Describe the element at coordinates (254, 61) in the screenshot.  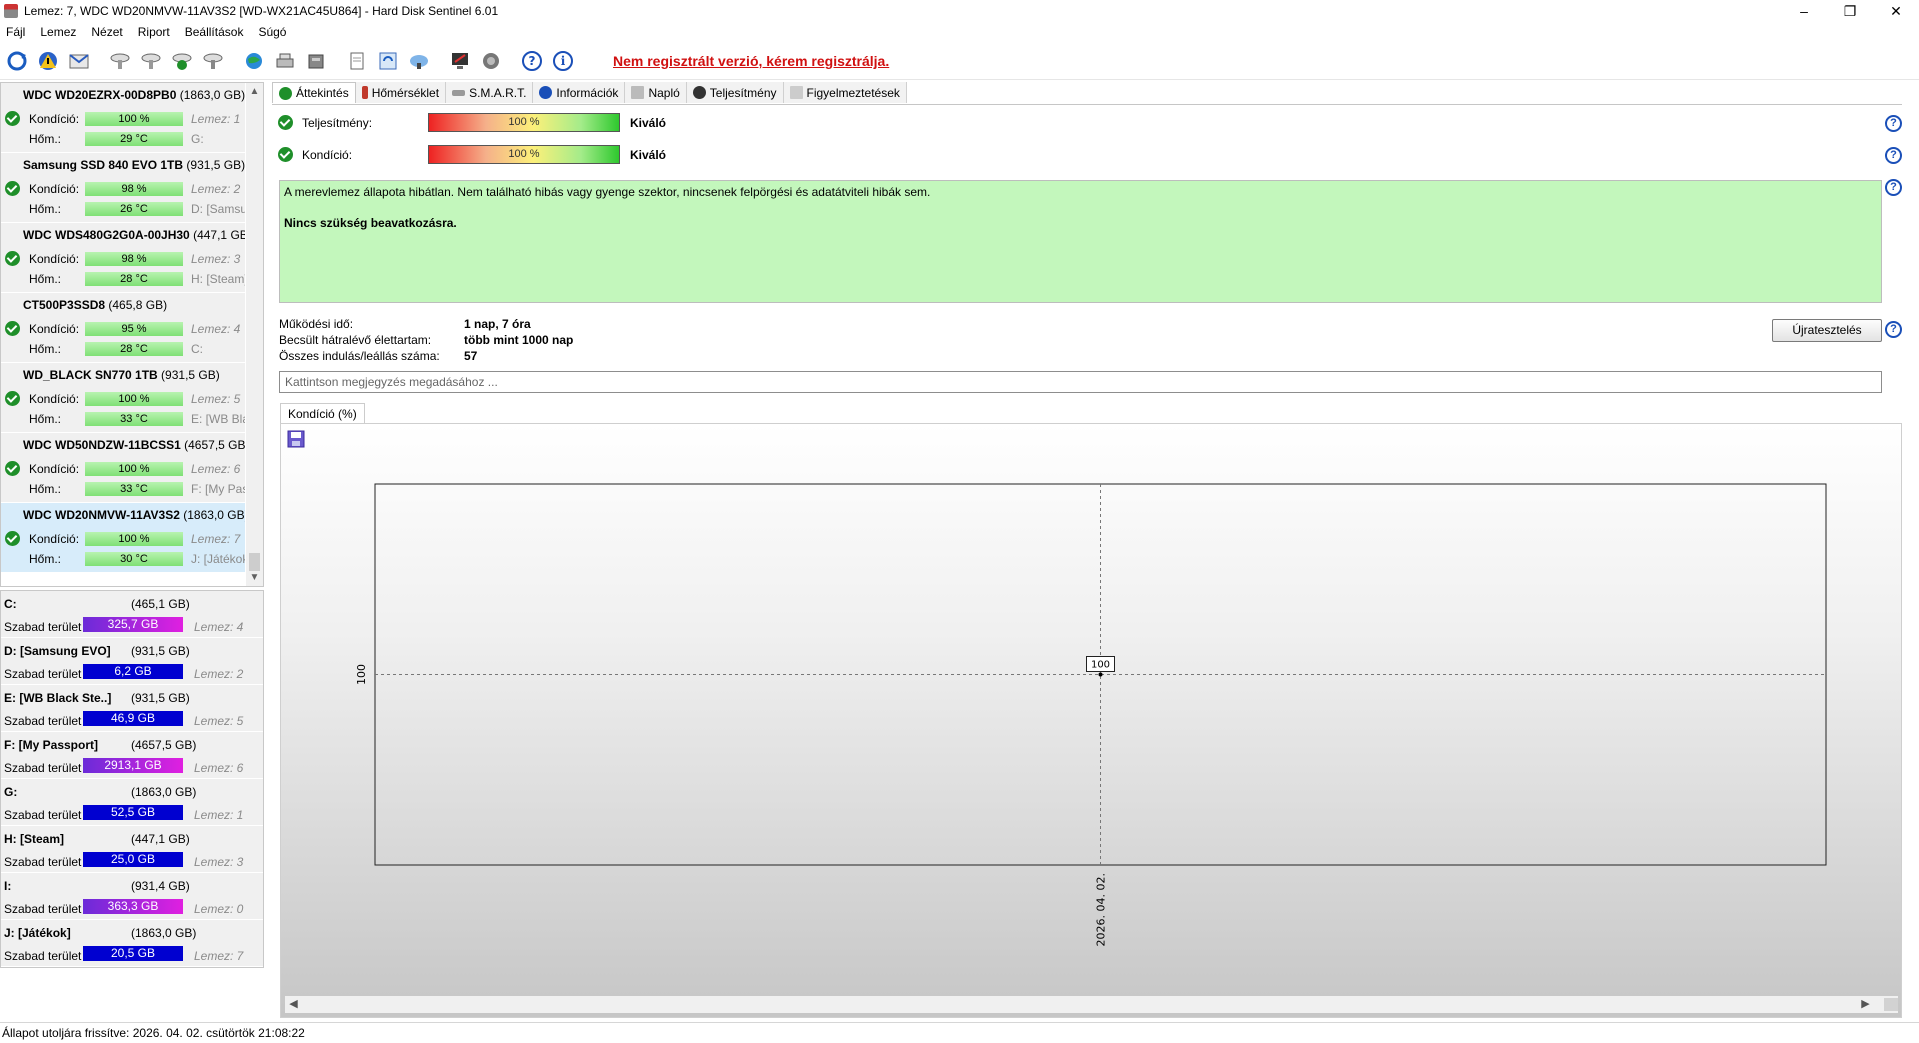
I see `globe-icon` at that location.